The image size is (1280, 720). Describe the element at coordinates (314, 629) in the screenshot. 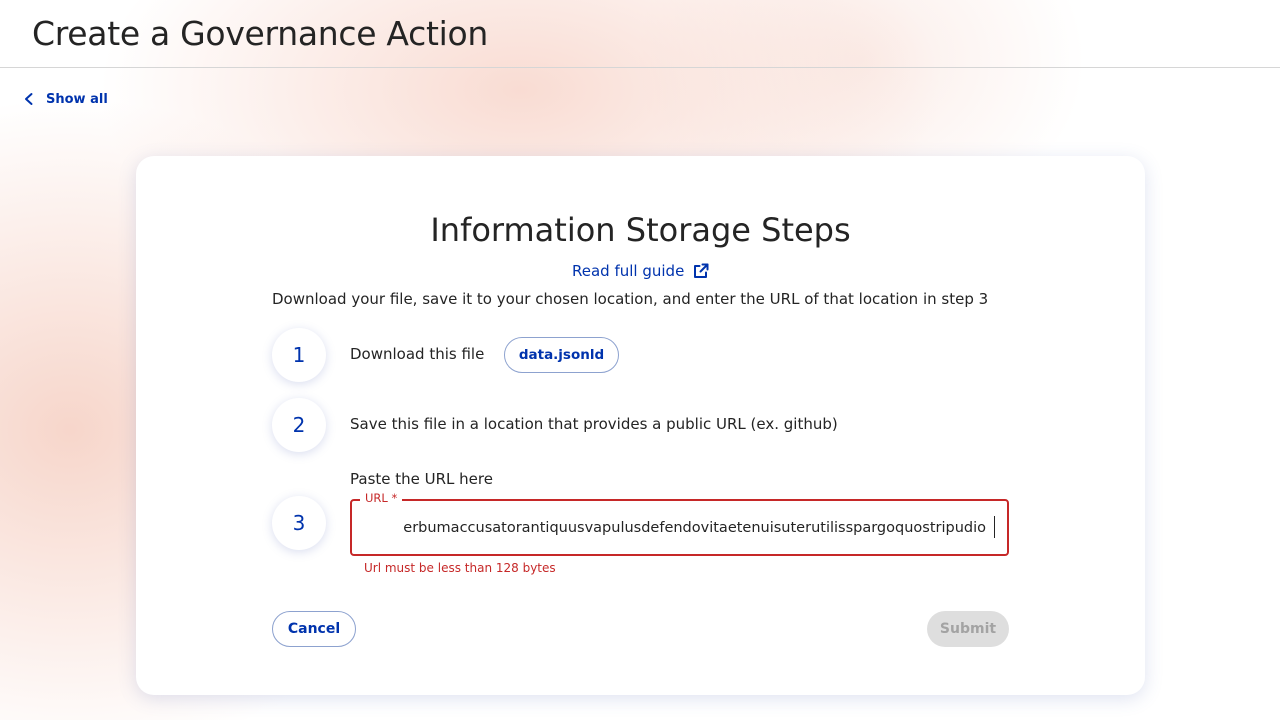

I see `cancel-button: Cancel` at that location.